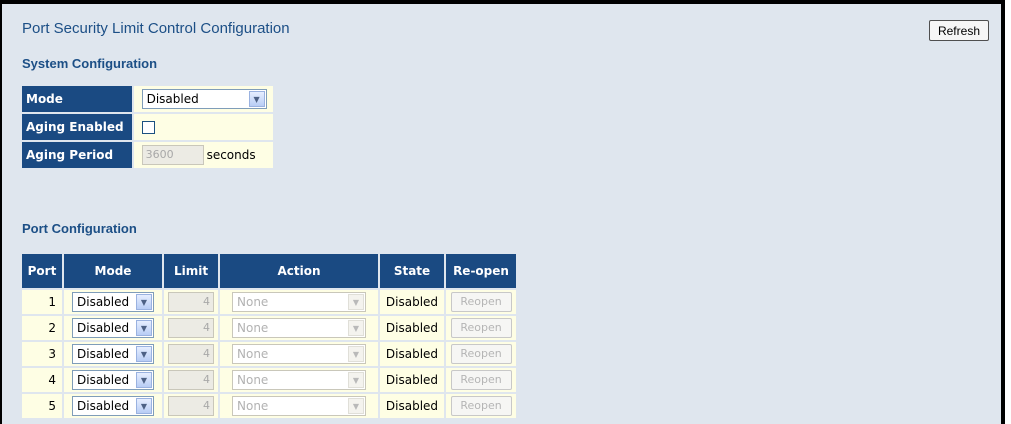 This screenshot has width=1011, height=424. Describe the element at coordinates (42, 328) in the screenshot. I see `port-number: 2` at that location.